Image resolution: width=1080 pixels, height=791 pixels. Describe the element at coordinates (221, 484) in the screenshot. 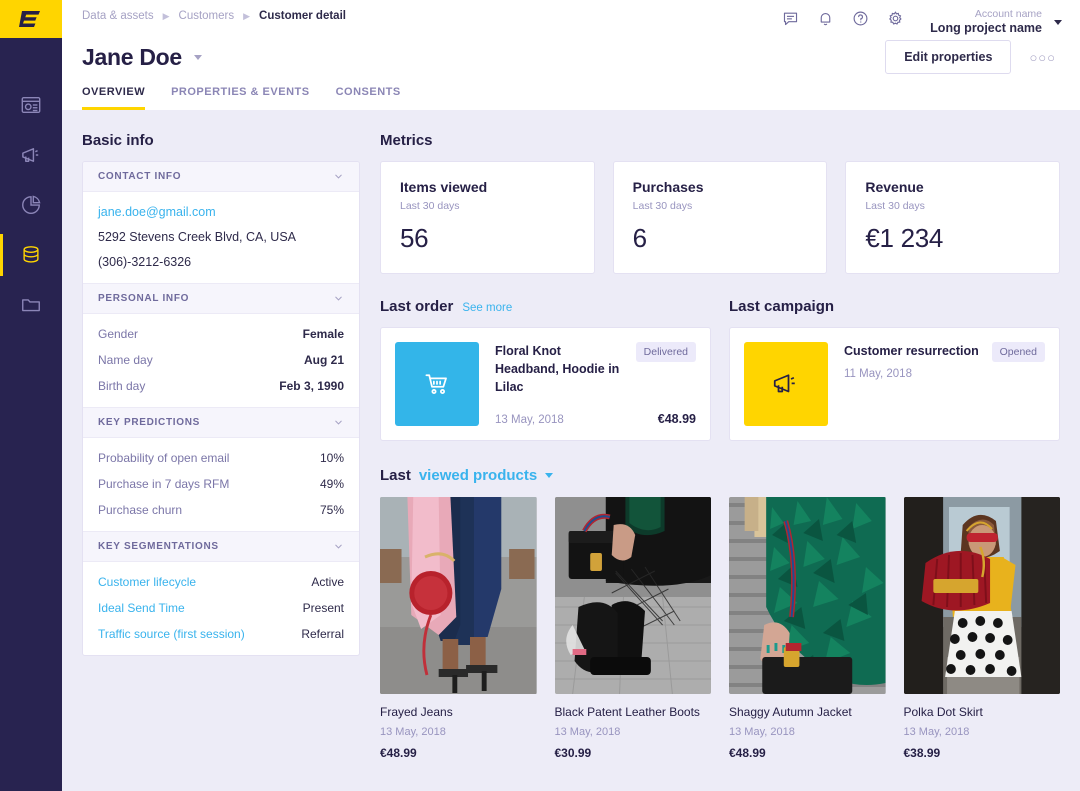

I see `list-item: Purchase in 7 days RFM 49%` at that location.